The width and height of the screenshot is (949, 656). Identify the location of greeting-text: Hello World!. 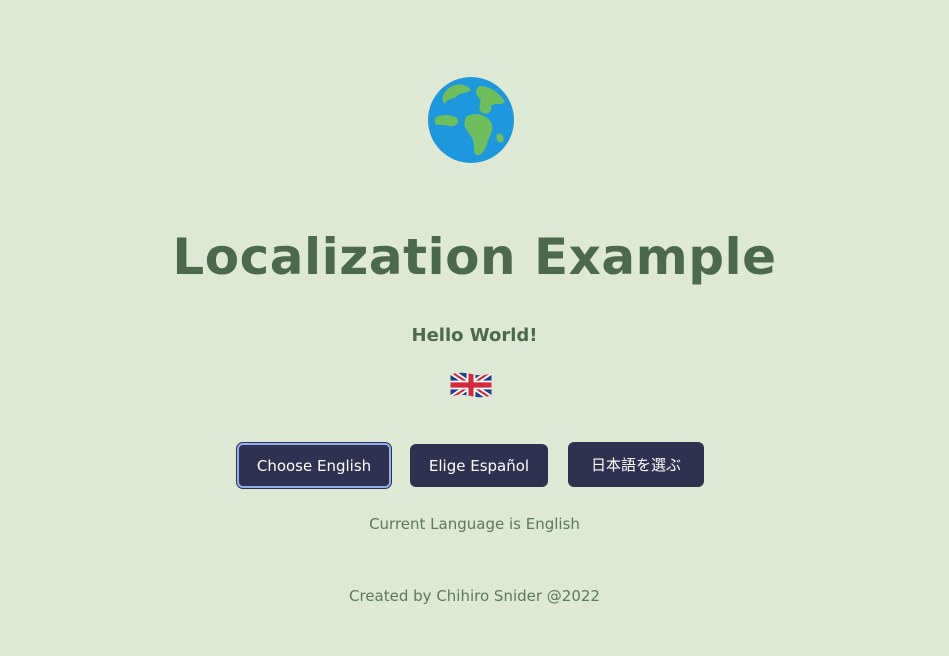
(474, 335).